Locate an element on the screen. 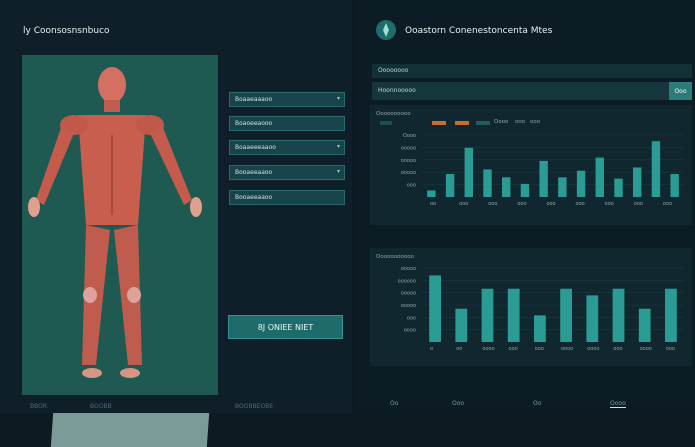  footer-tab-2: Ooo is located at coordinates (458, 403).